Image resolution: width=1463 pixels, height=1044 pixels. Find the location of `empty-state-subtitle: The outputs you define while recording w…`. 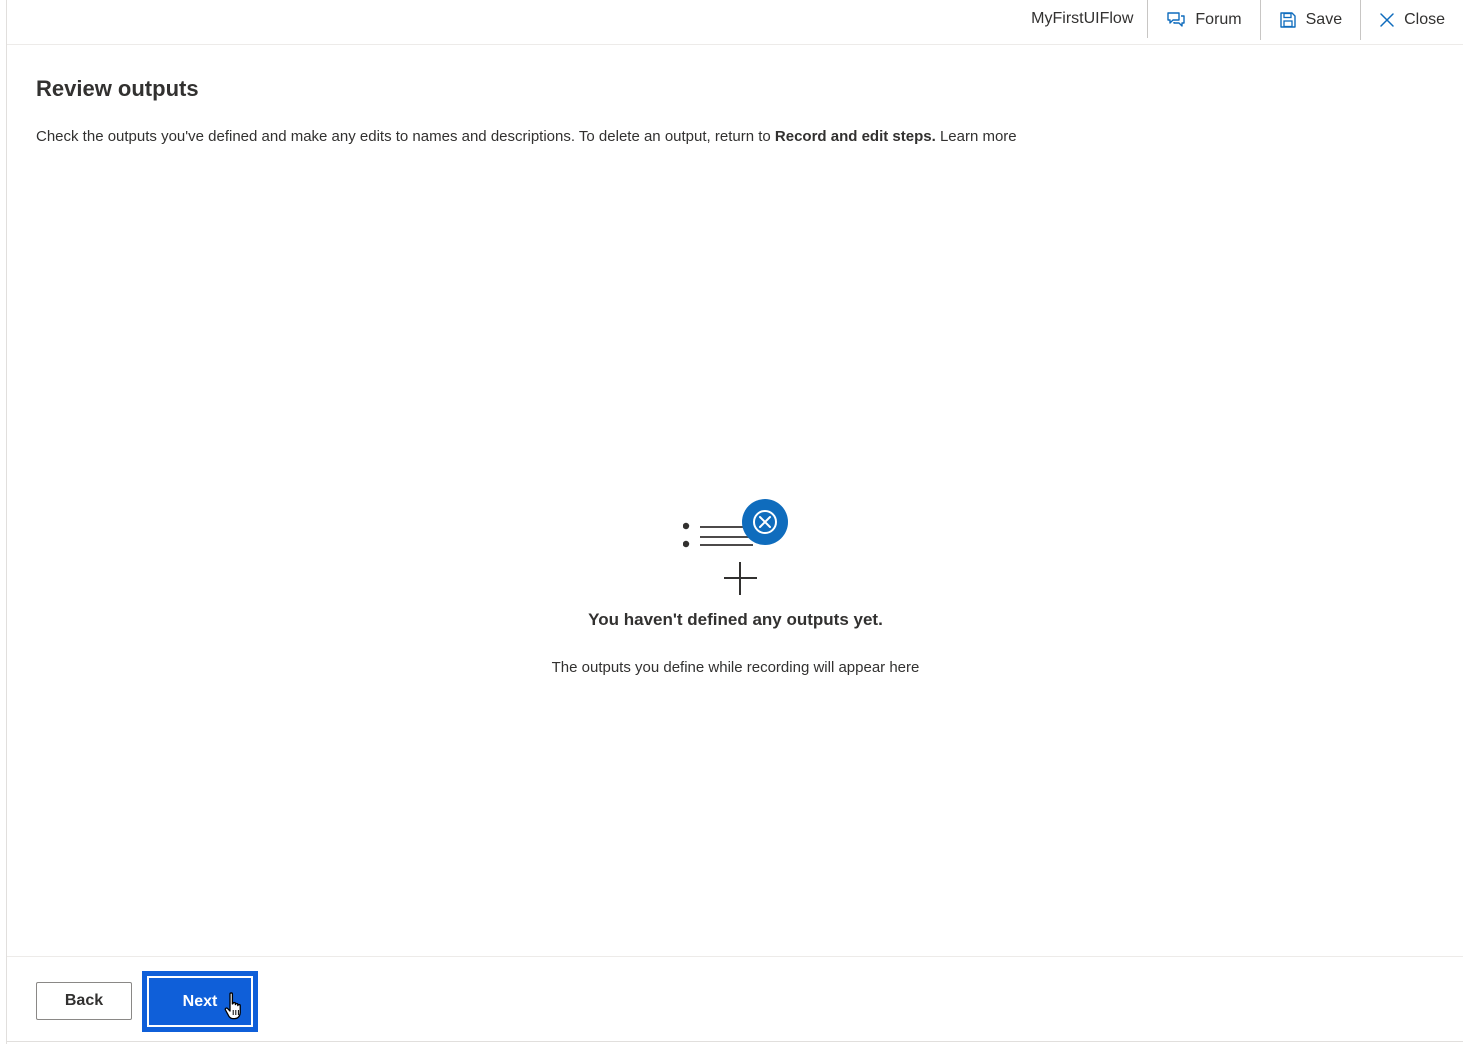

empty-state-subtitle: The outputs you define while recording w… is located at coordinates (735, 667).